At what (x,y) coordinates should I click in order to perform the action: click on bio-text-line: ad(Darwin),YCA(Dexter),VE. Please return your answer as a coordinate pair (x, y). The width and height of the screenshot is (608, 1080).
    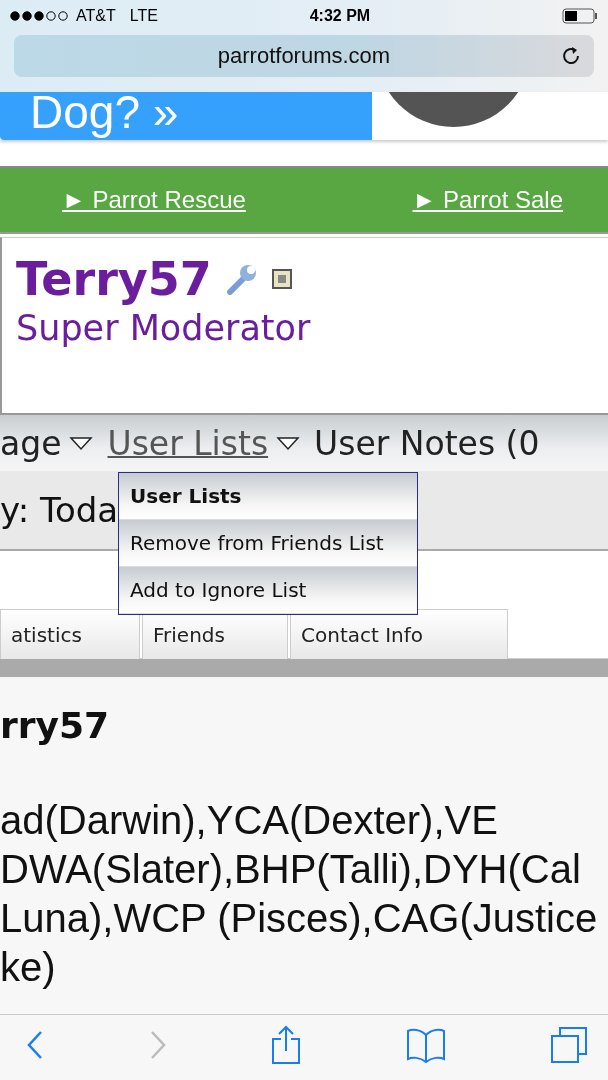
    Looking at the image, I should click on (249, 820).